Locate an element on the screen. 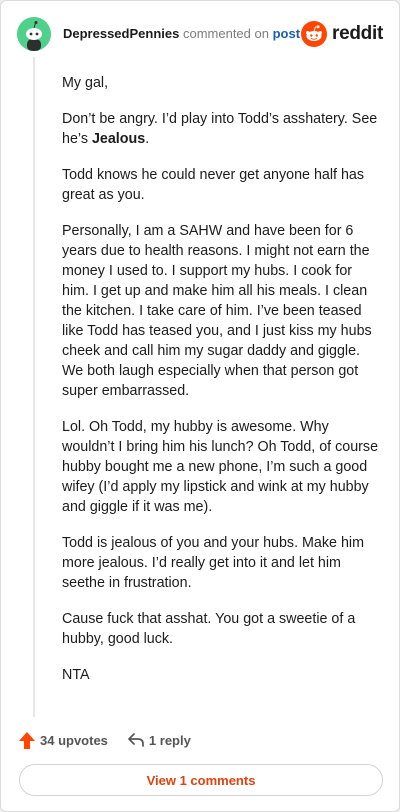 This screenshot has width=400, height=812. paragraph-text: . is located at coordinates (147, 139).